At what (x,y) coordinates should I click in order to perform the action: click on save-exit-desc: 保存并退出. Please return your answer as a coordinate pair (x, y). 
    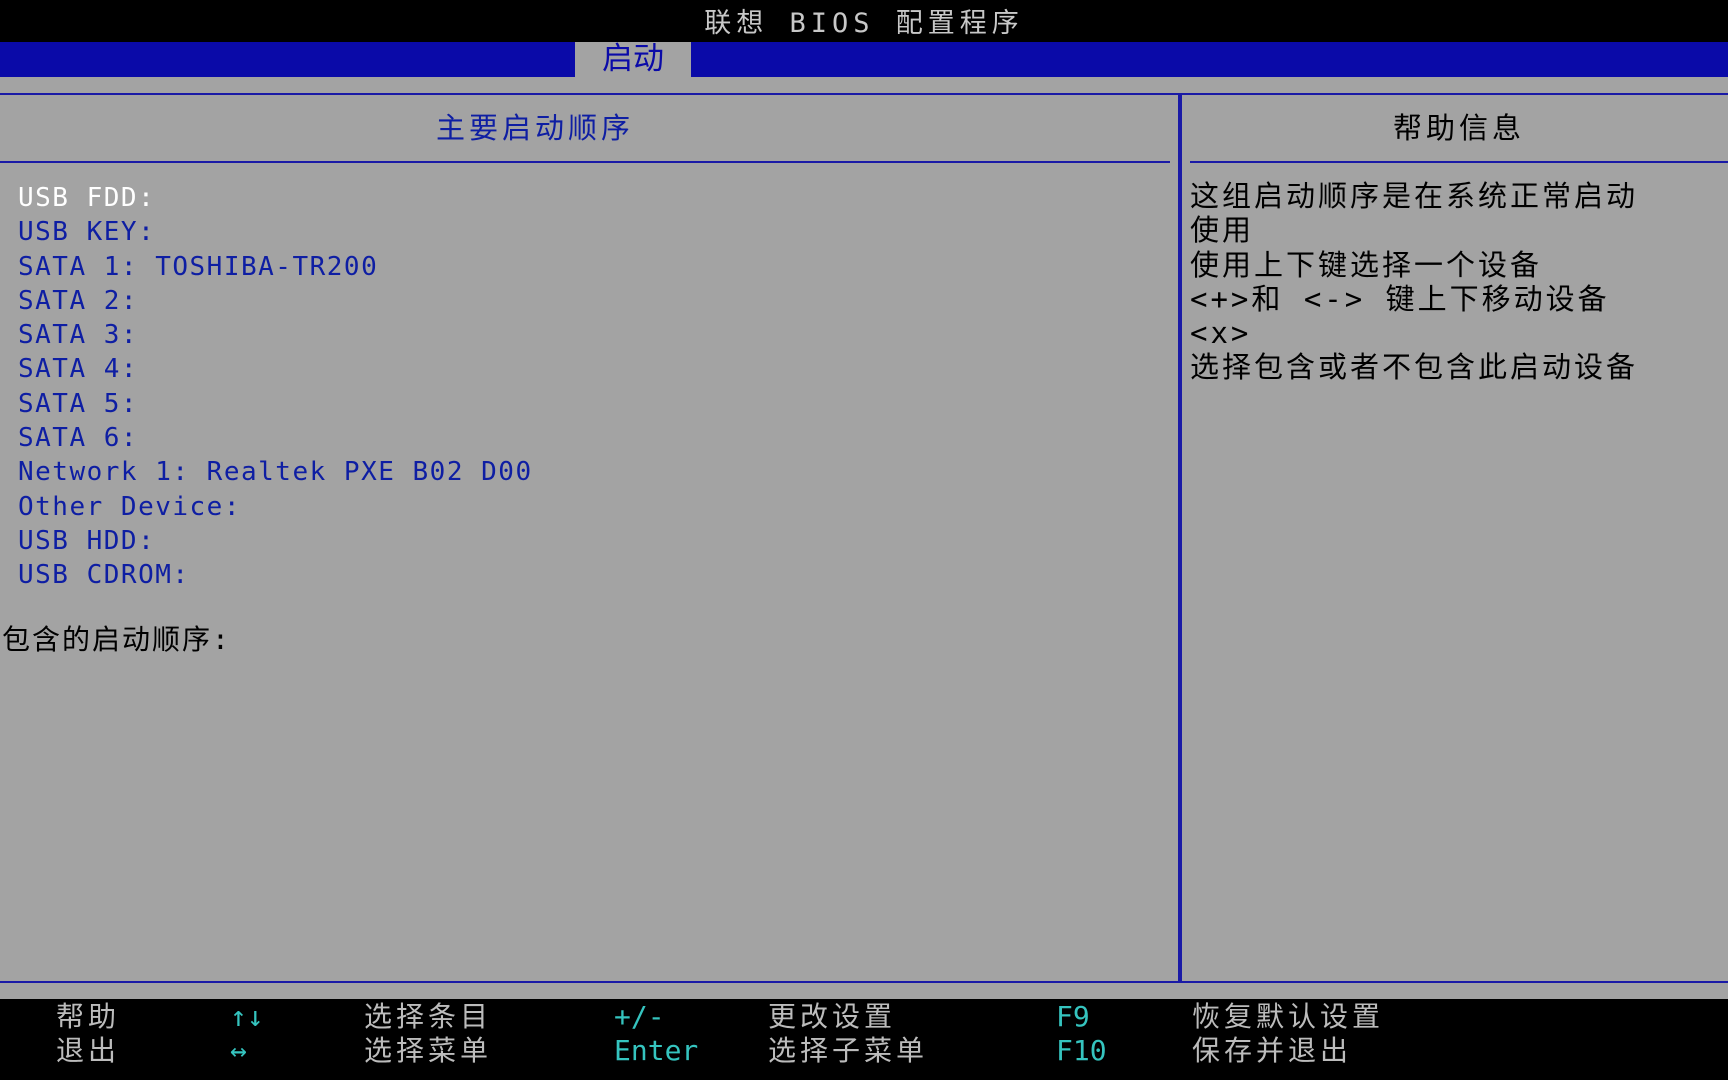
    Looking at the image, I should click on (1272, 1050).